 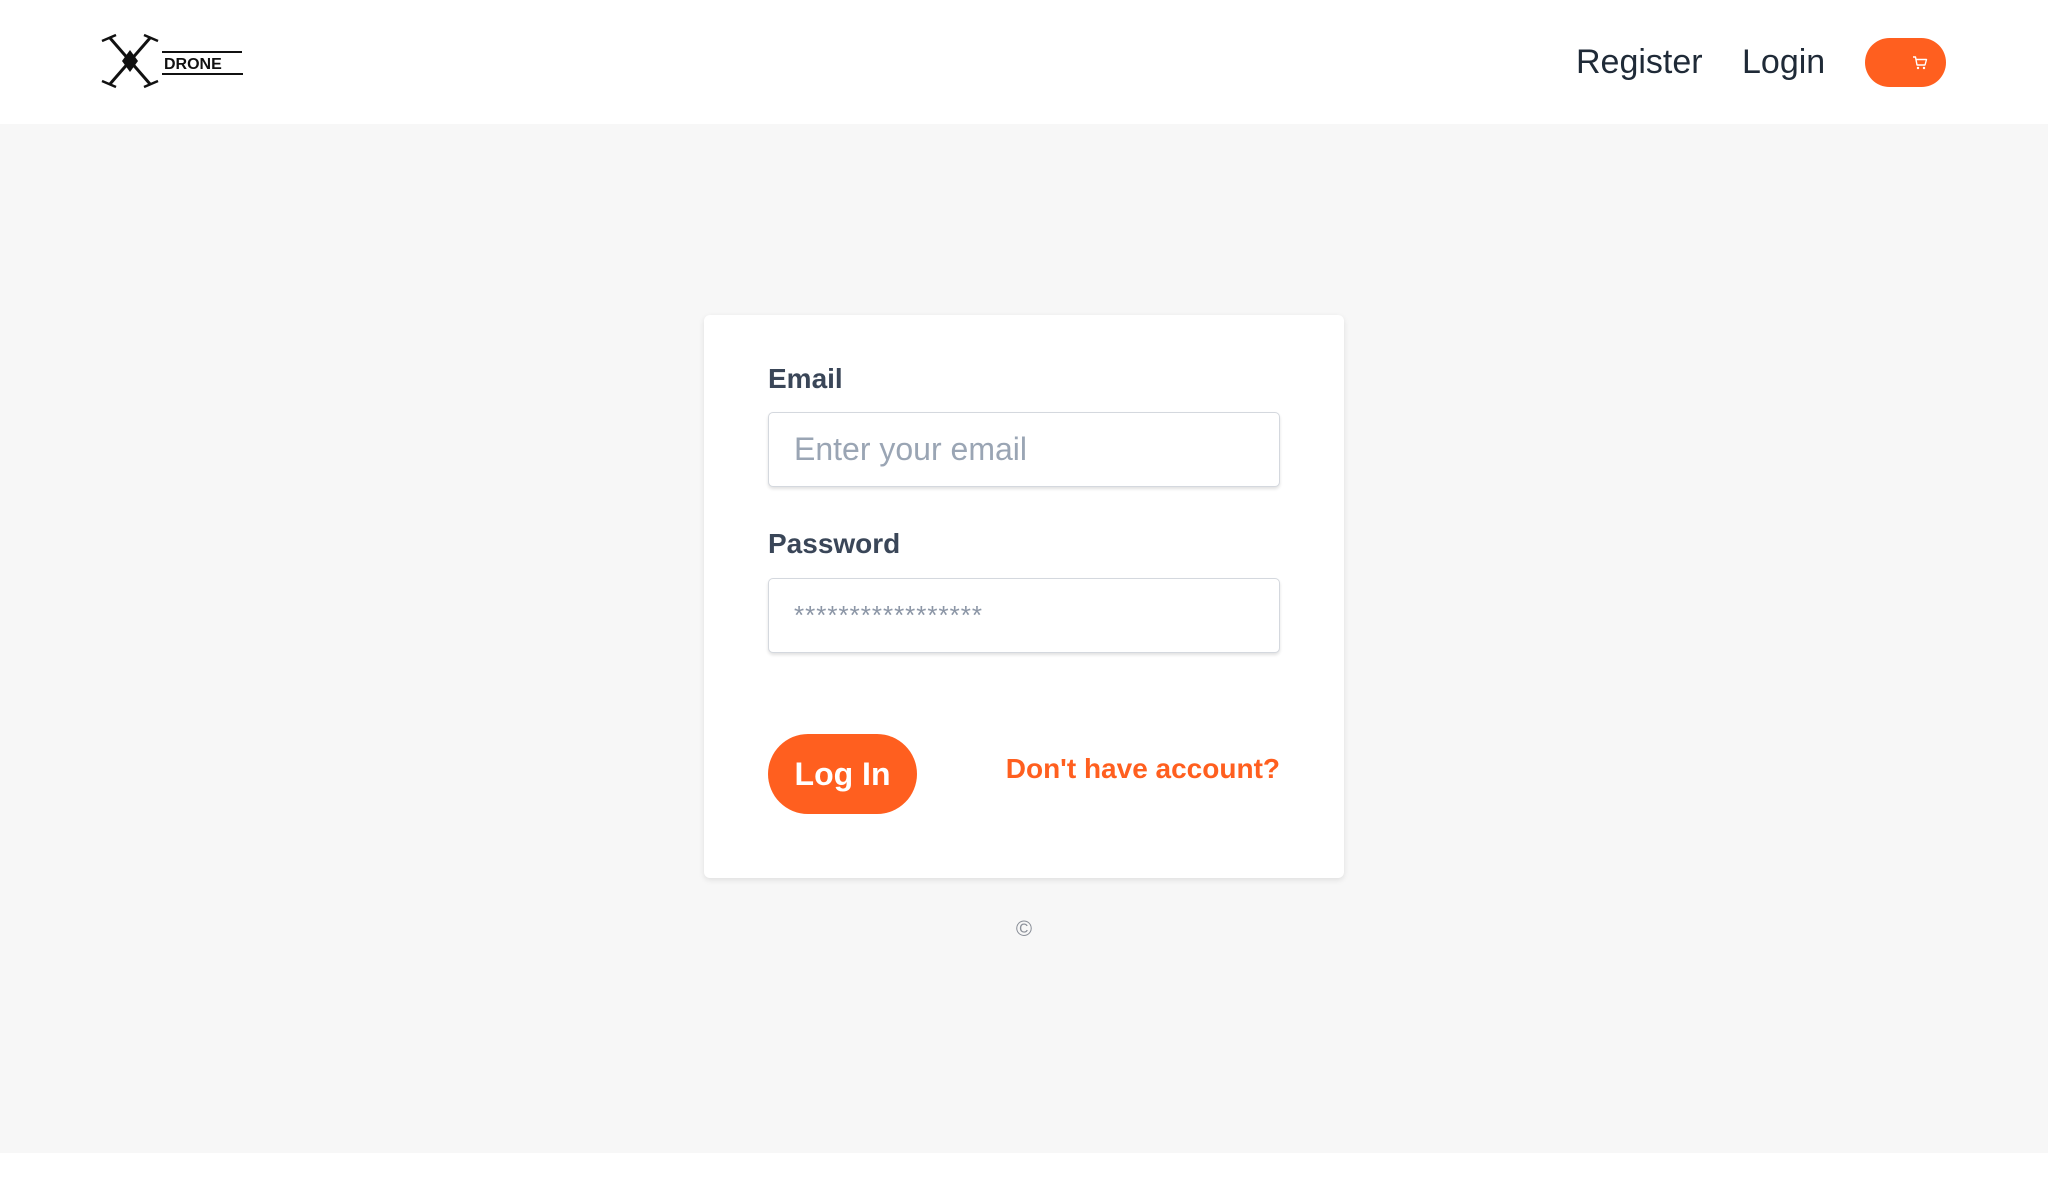 I want to click on email-label: Email, so click(x=805, y=378).